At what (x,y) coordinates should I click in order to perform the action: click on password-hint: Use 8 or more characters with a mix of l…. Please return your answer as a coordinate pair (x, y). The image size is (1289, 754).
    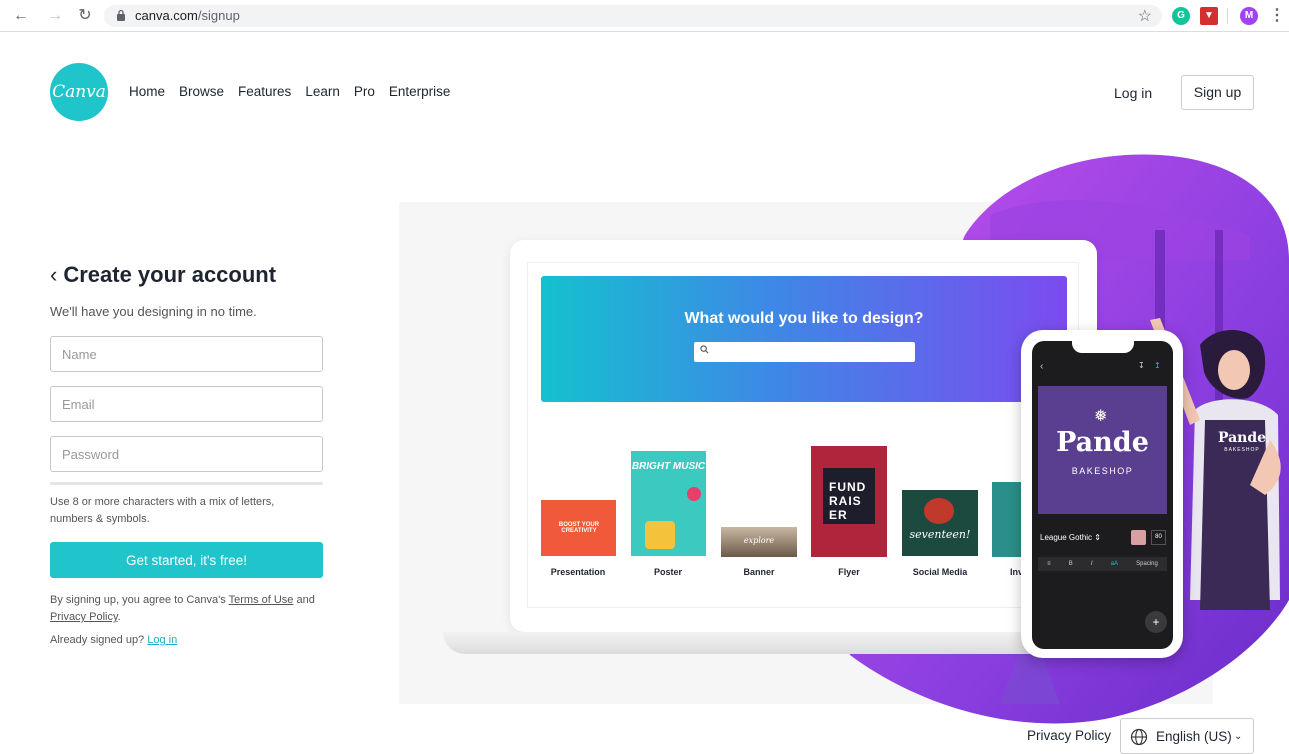
    Looking at the image, I should click on (162, 510).